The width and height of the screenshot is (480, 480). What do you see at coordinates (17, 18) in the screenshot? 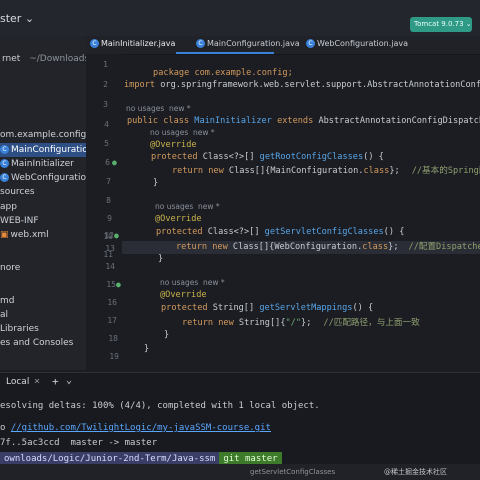
I see `branch-selector: ster ⌄` at bounding box center [17, 18].